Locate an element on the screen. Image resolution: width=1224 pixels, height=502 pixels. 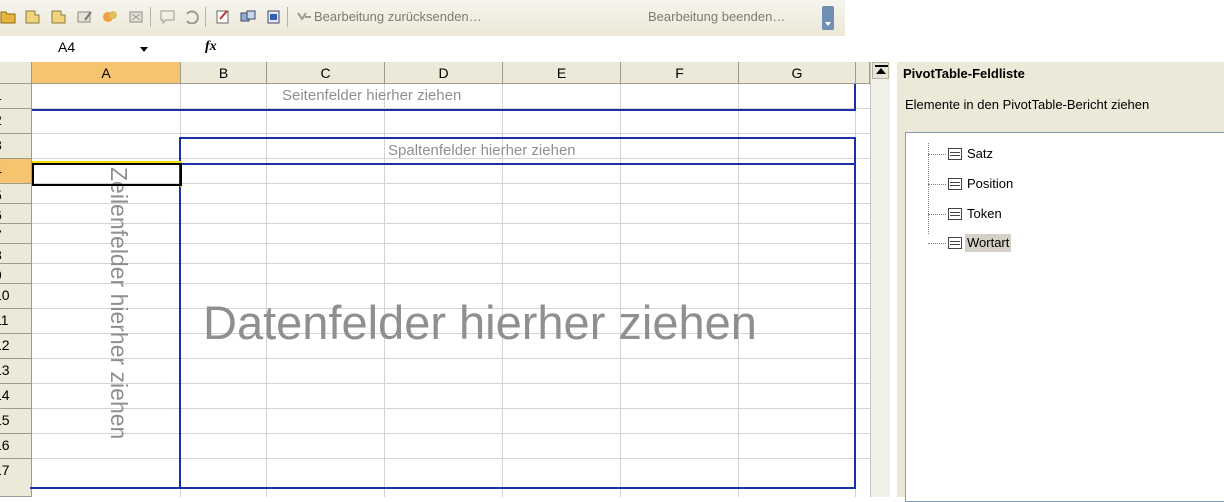
gridline is located at coordinates (451, 133).